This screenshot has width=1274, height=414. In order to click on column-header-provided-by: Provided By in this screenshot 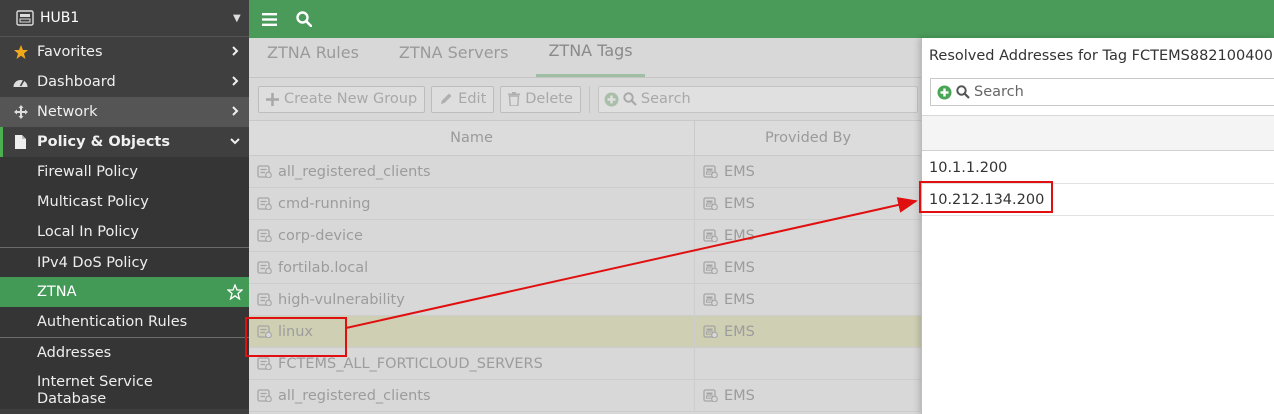, I will do `click(808, 138)`.